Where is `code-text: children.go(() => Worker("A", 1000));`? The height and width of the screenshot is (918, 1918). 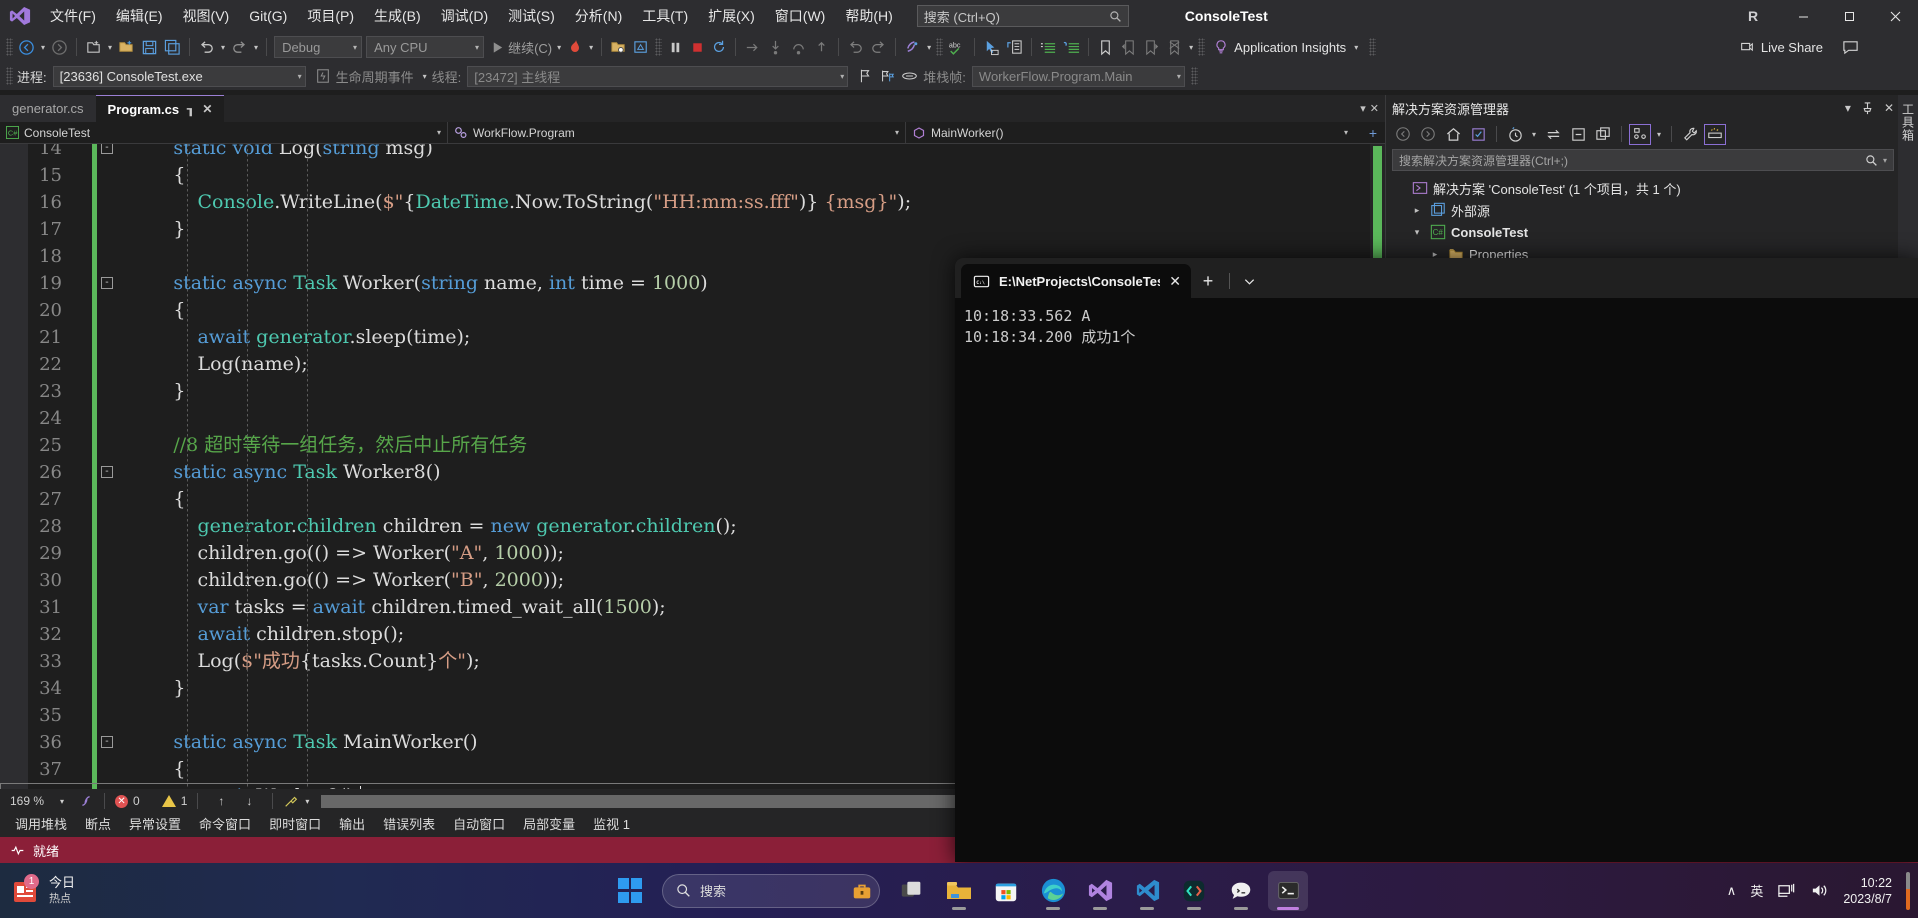
code-text: children.go(() => Worker("A", 1000)); is located at coordinates (341, 553).